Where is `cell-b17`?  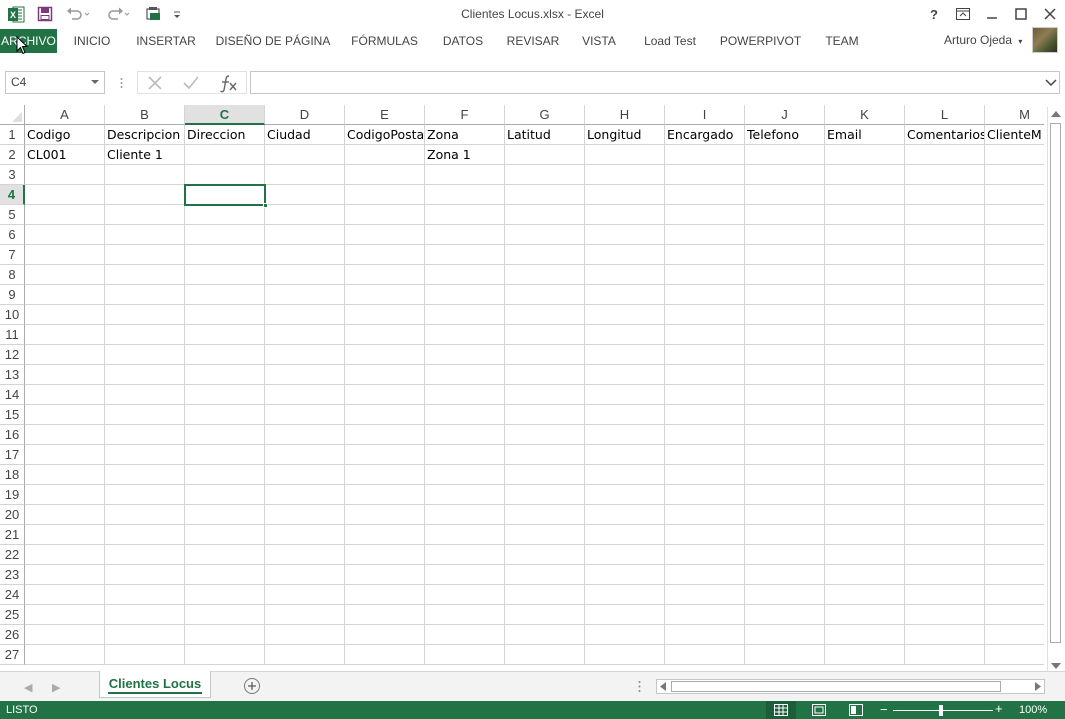
cell-b17 is located at coordinates (145, 455).